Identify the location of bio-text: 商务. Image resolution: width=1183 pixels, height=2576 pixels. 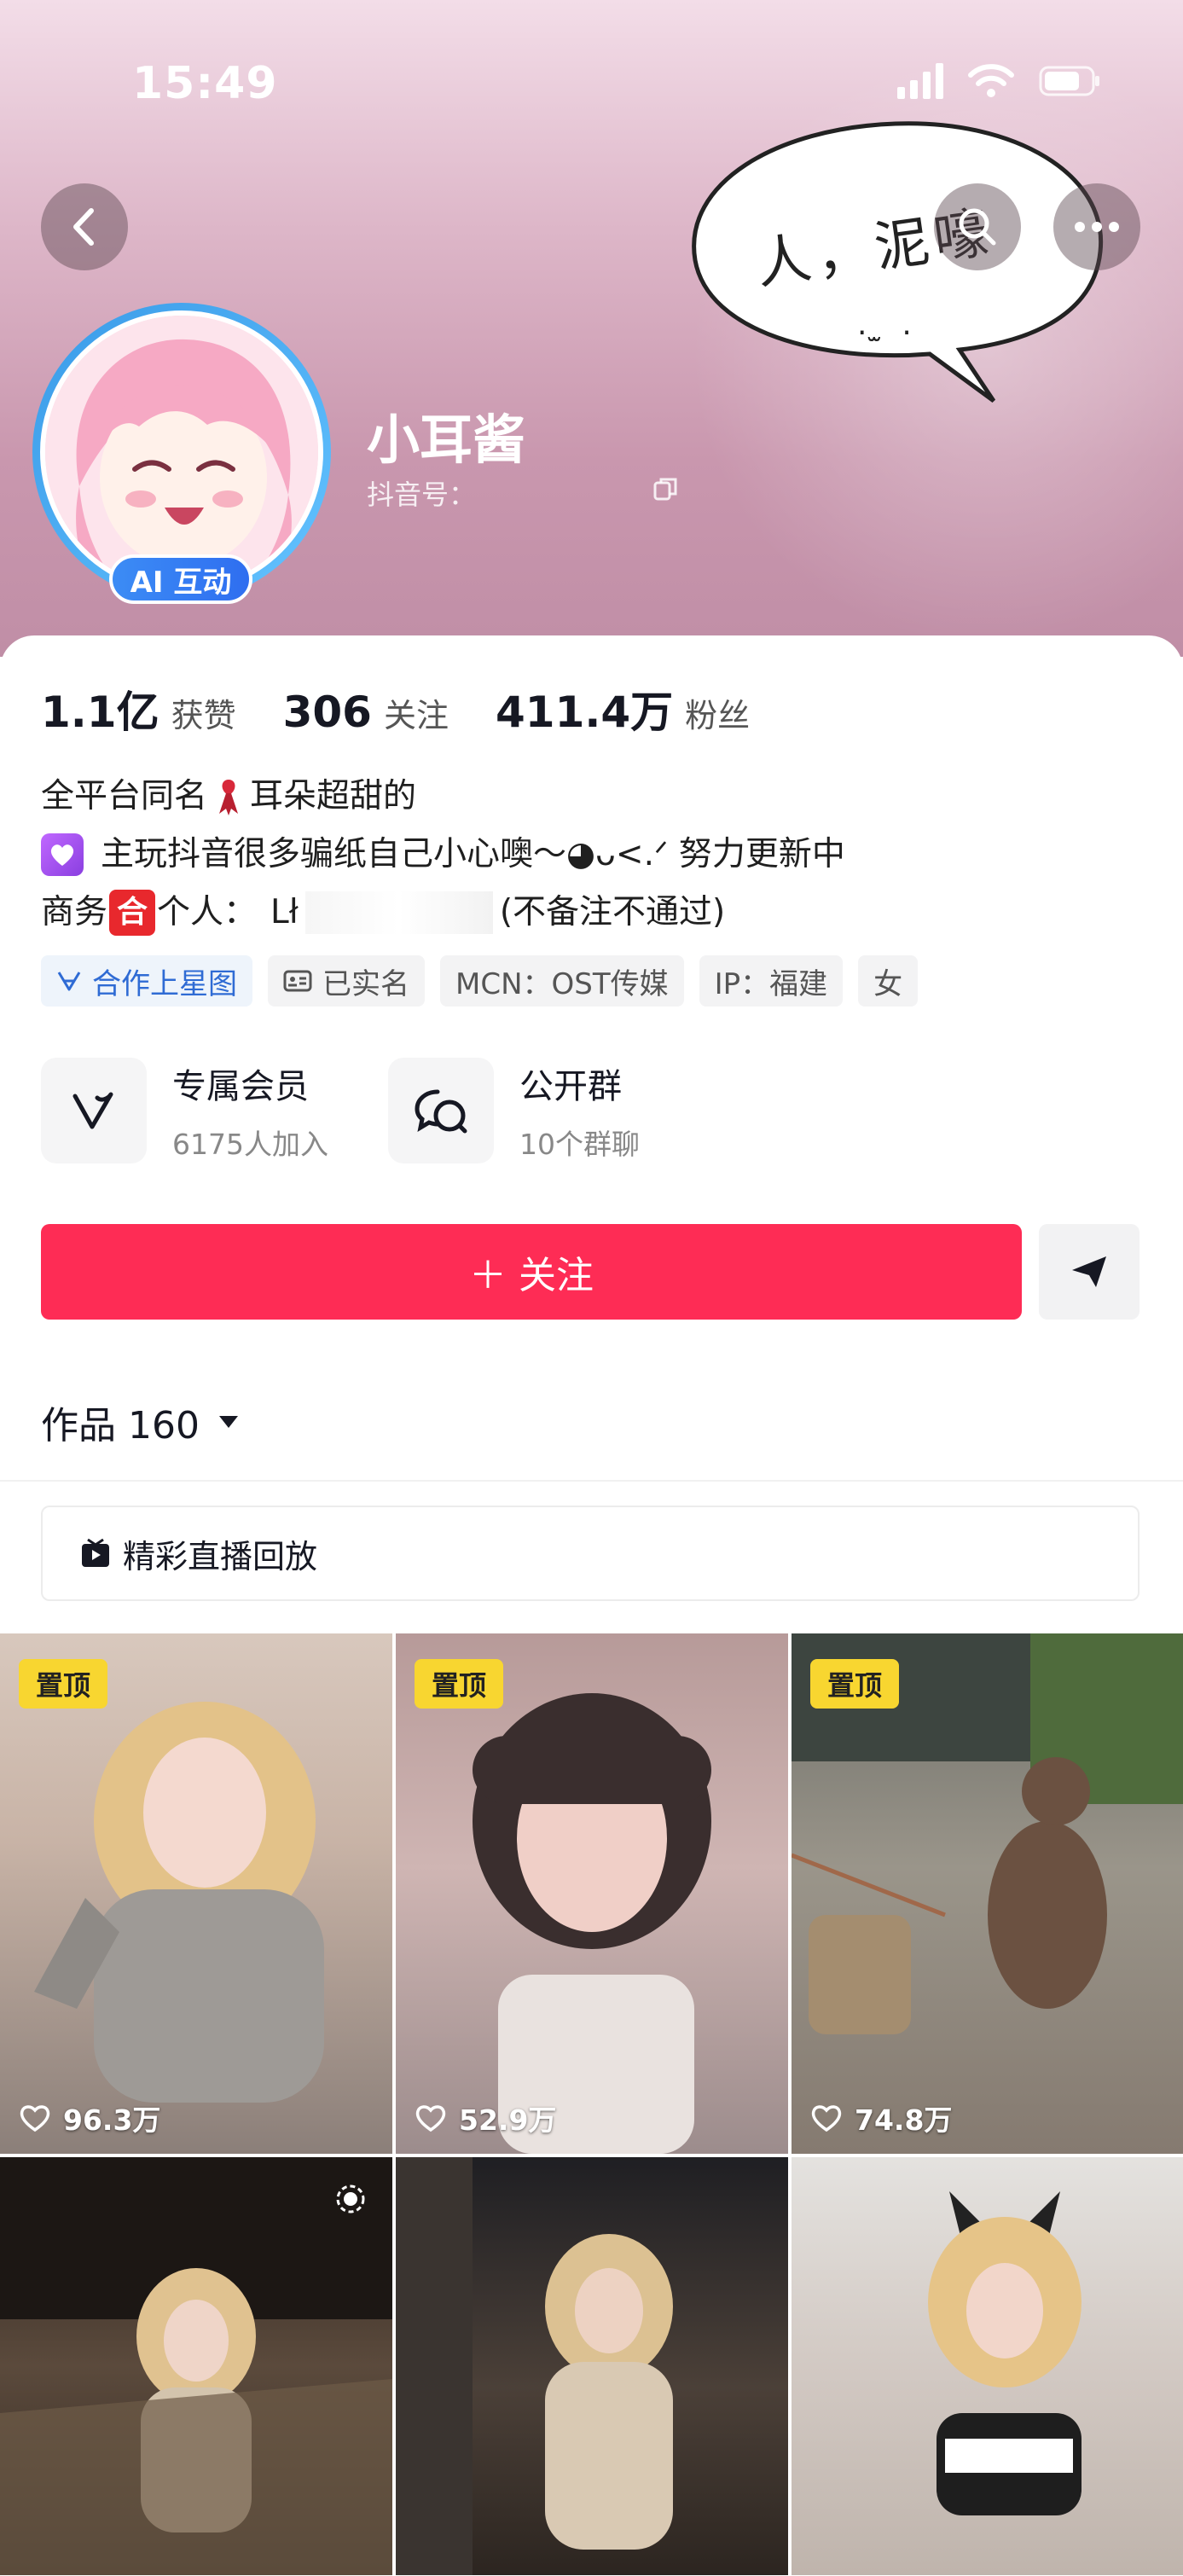
(75, 912).